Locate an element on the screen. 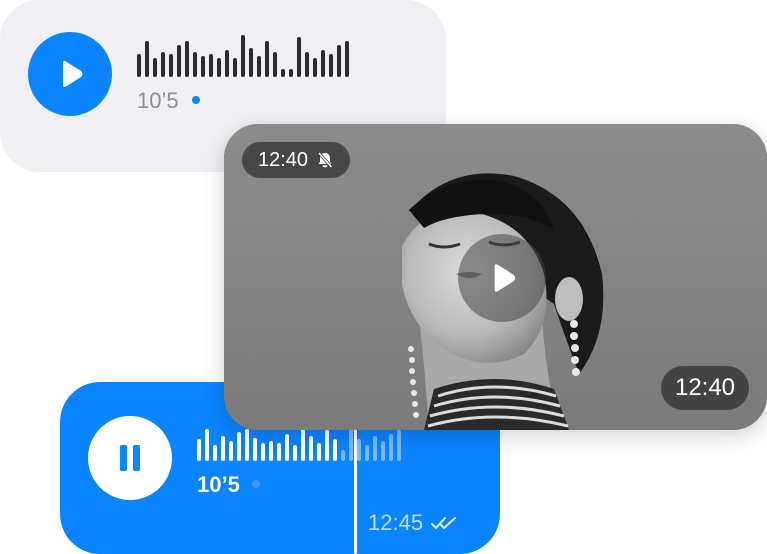  timestamp-label: 12:40 is located at coordinates (283, 159).